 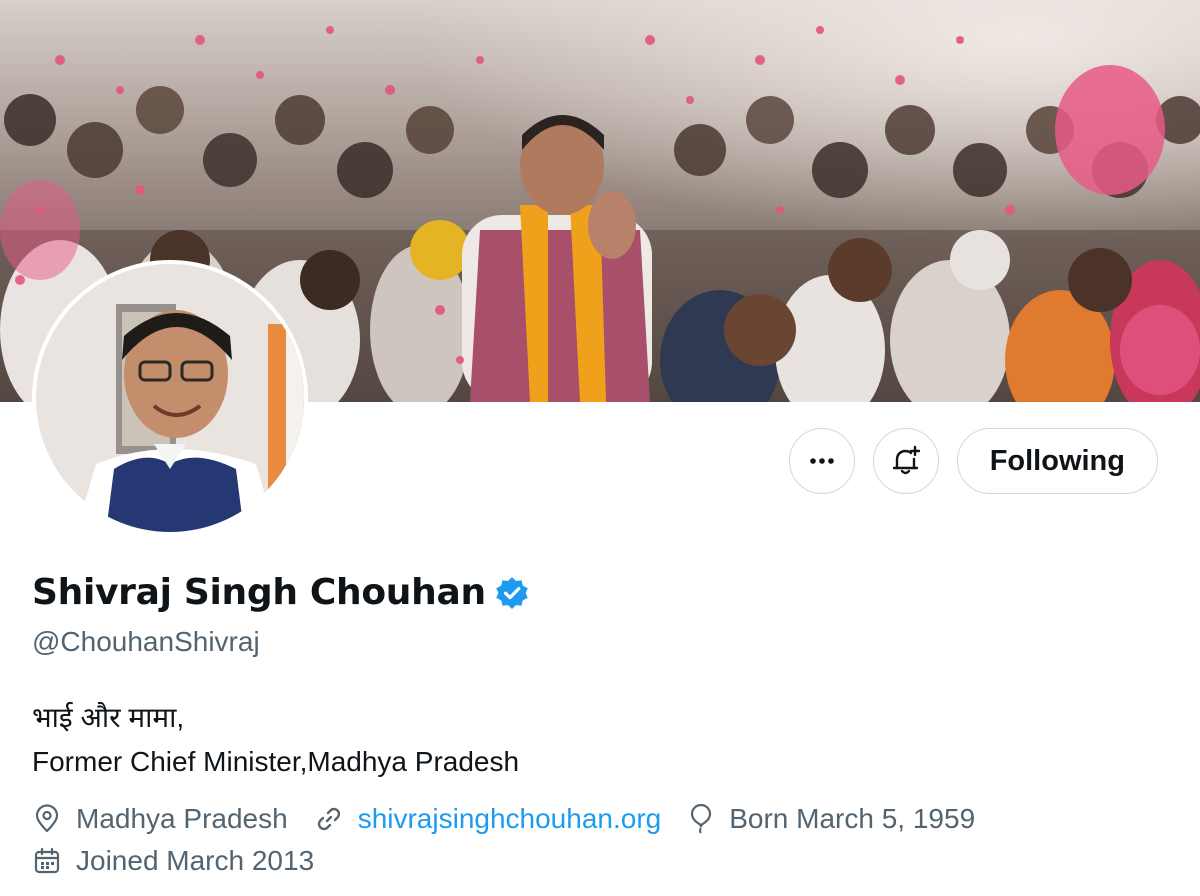 What do you see at coordinates (1057, 461) in the screenshot?
I see `following-button: Following` at bounding box center [1057, 461].